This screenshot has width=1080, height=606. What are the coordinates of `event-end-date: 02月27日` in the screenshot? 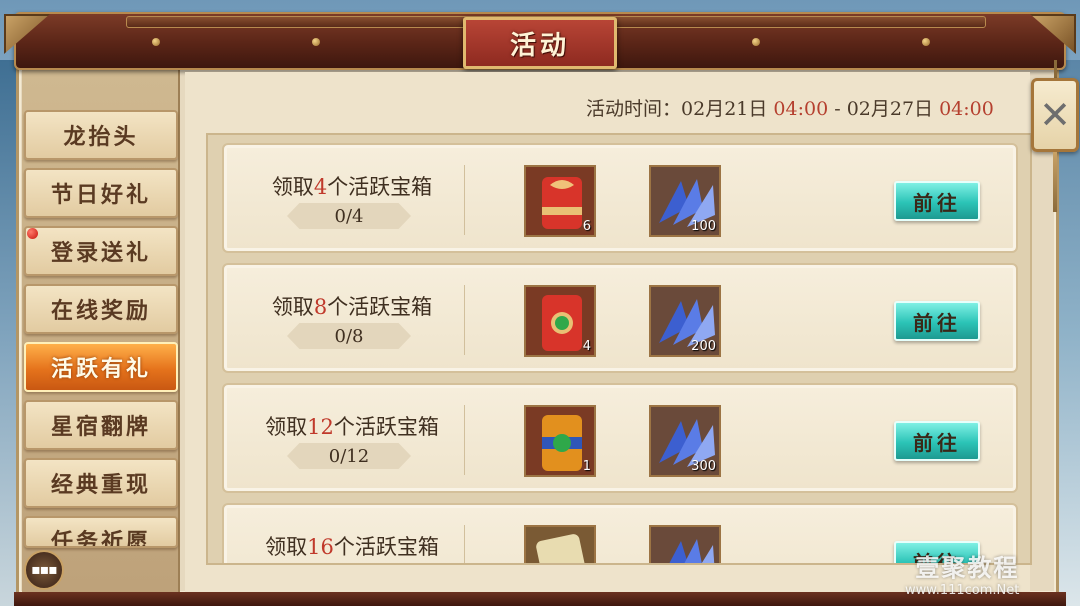 It's located at (890, 109).